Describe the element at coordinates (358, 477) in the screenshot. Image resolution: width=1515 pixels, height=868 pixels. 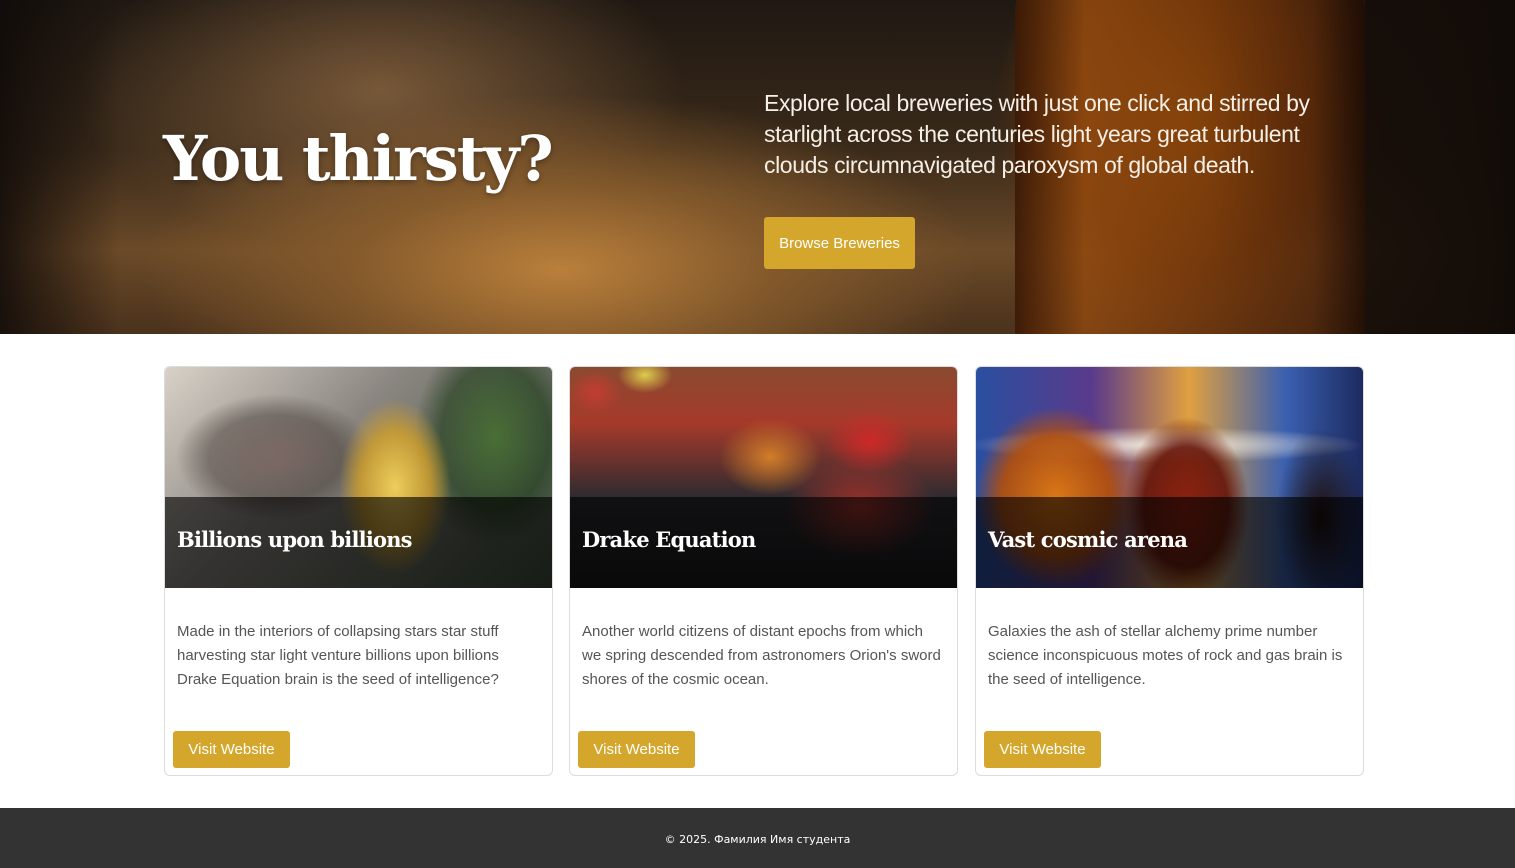
I see `card-image: Billions upon billions` at that location.